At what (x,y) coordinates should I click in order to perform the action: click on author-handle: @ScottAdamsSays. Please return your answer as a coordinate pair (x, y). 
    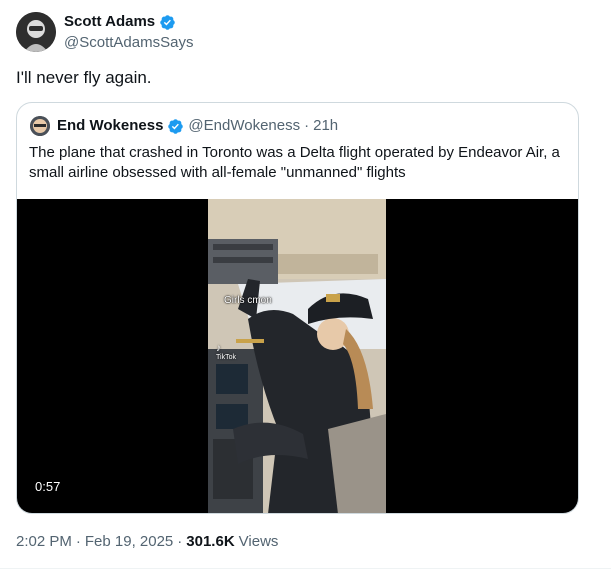
    Looking at the image, I should click on (128, 43).